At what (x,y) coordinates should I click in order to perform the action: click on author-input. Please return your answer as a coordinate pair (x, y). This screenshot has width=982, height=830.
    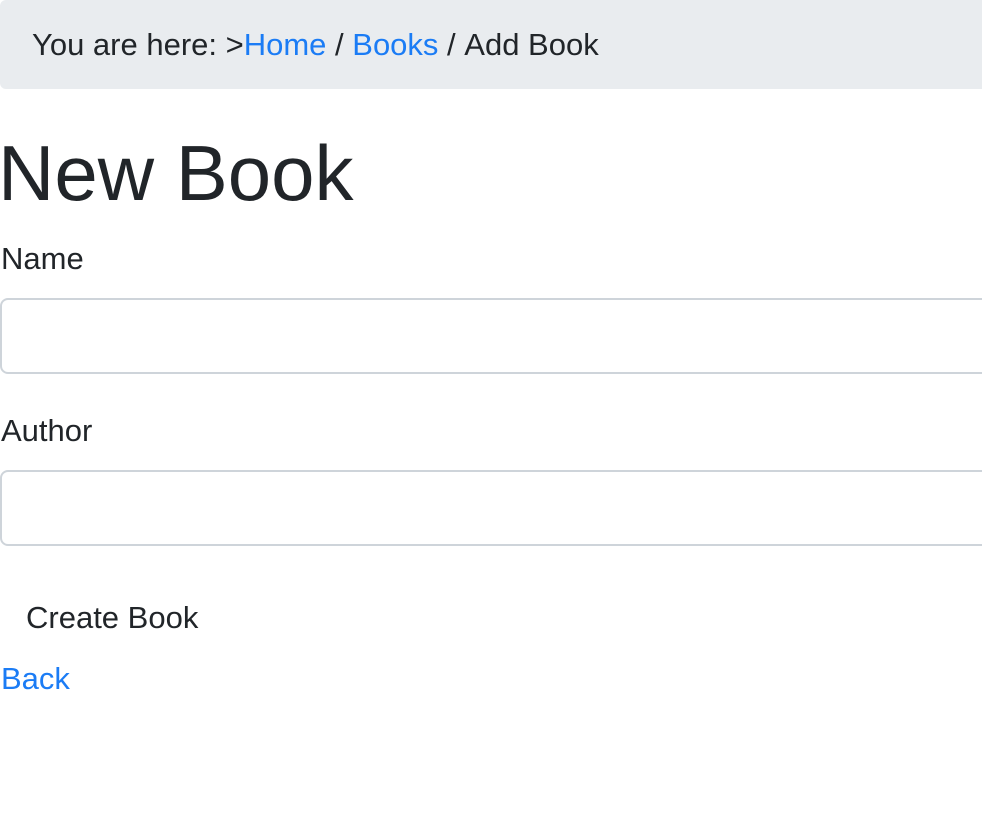
    Looking at the image, I should click on (491, 508).